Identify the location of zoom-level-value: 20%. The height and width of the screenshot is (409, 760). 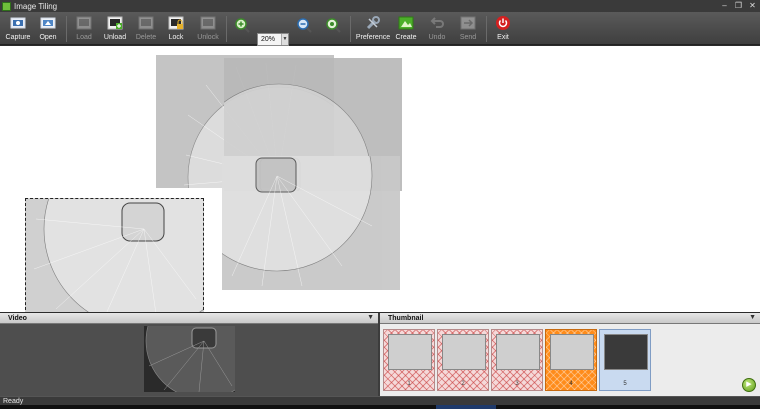
(268, 39).